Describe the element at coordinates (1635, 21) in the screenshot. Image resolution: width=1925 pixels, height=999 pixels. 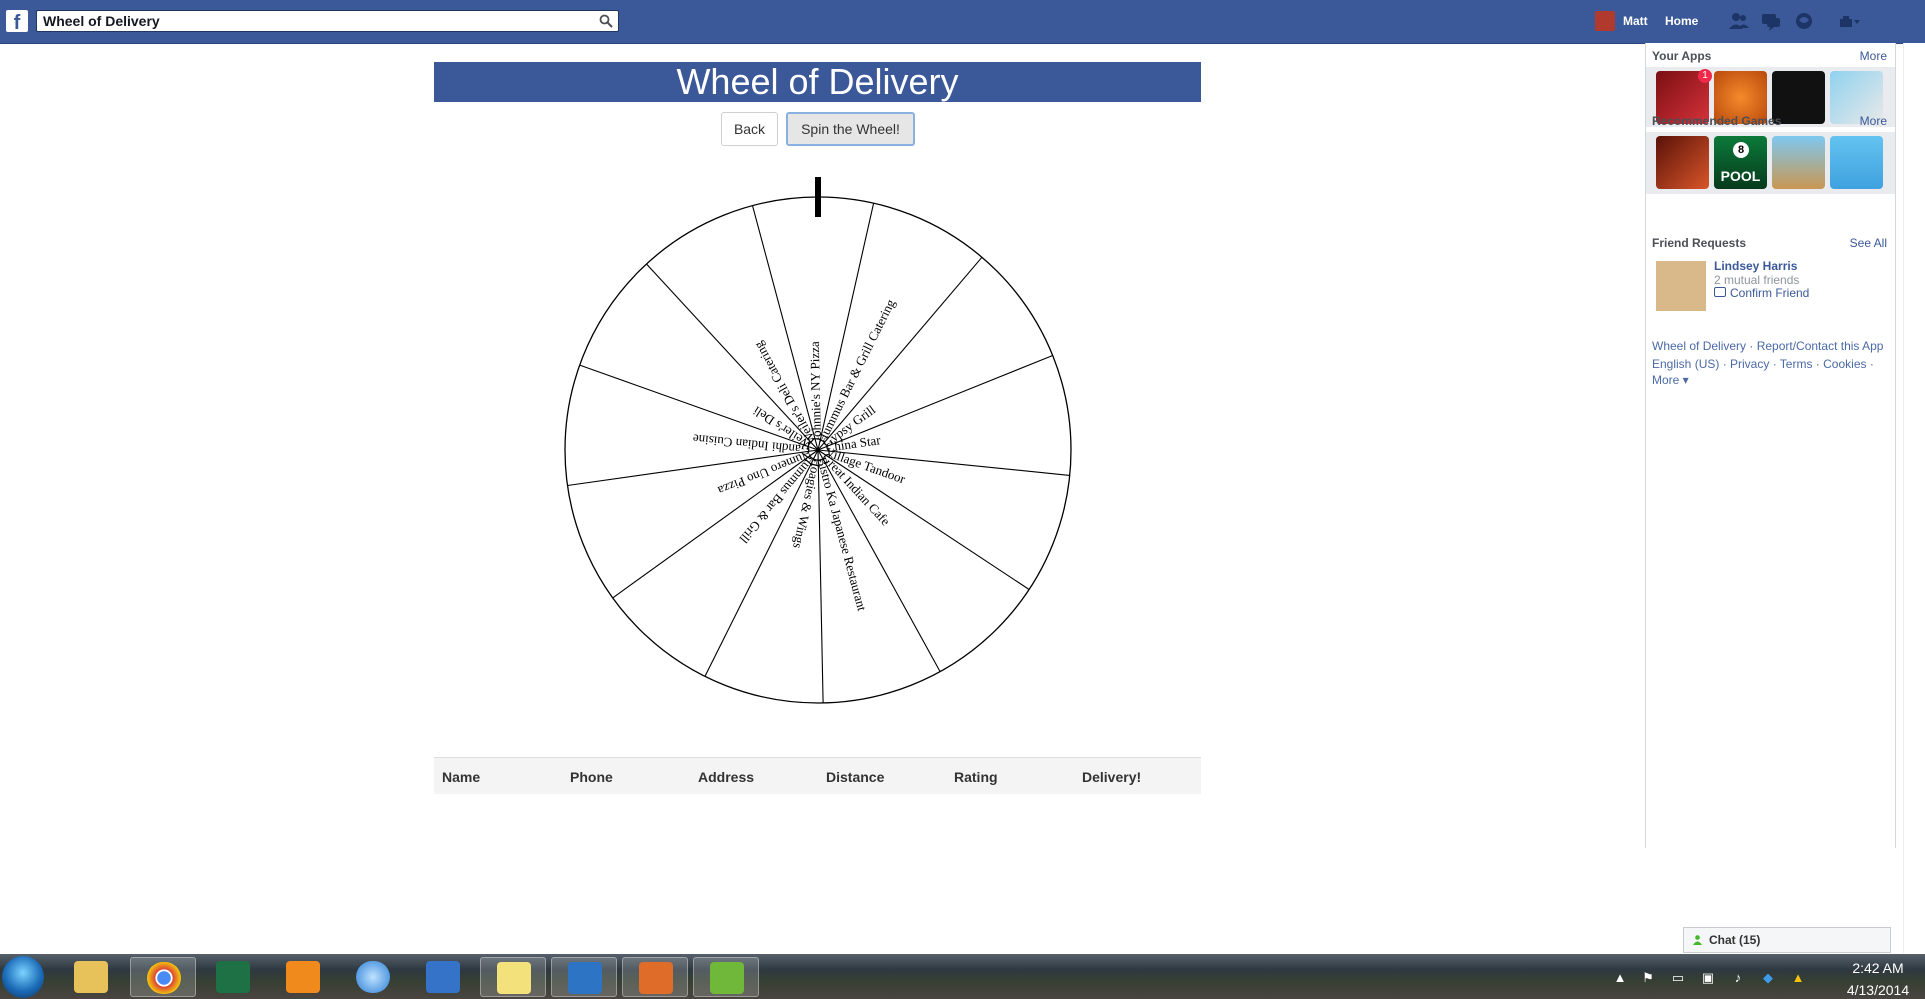
I see `profile-link: Matt` at that location.